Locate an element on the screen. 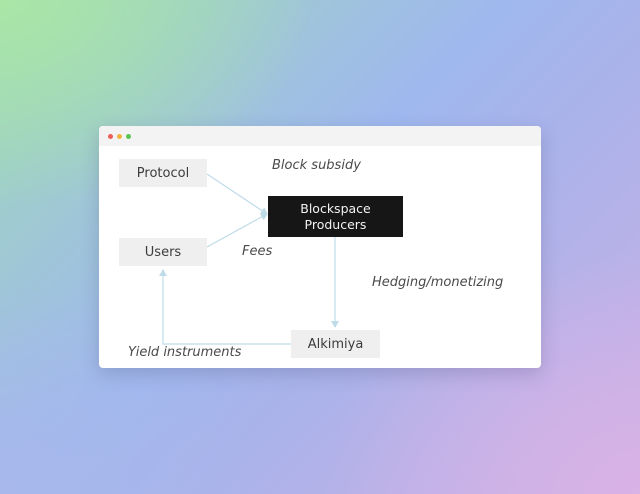  users-node-label: Users is located at coordinates (163, 252).